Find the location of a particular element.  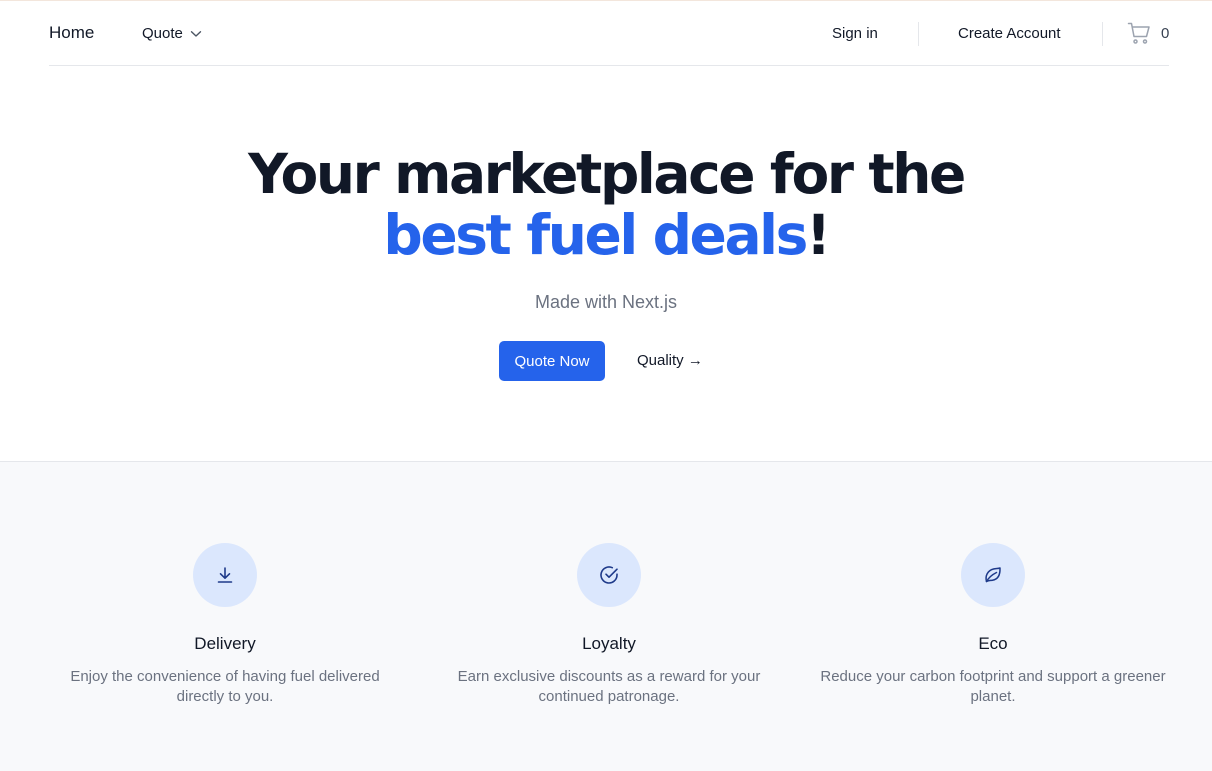

feature-title: Delivery is located at coordinates (225, 643).